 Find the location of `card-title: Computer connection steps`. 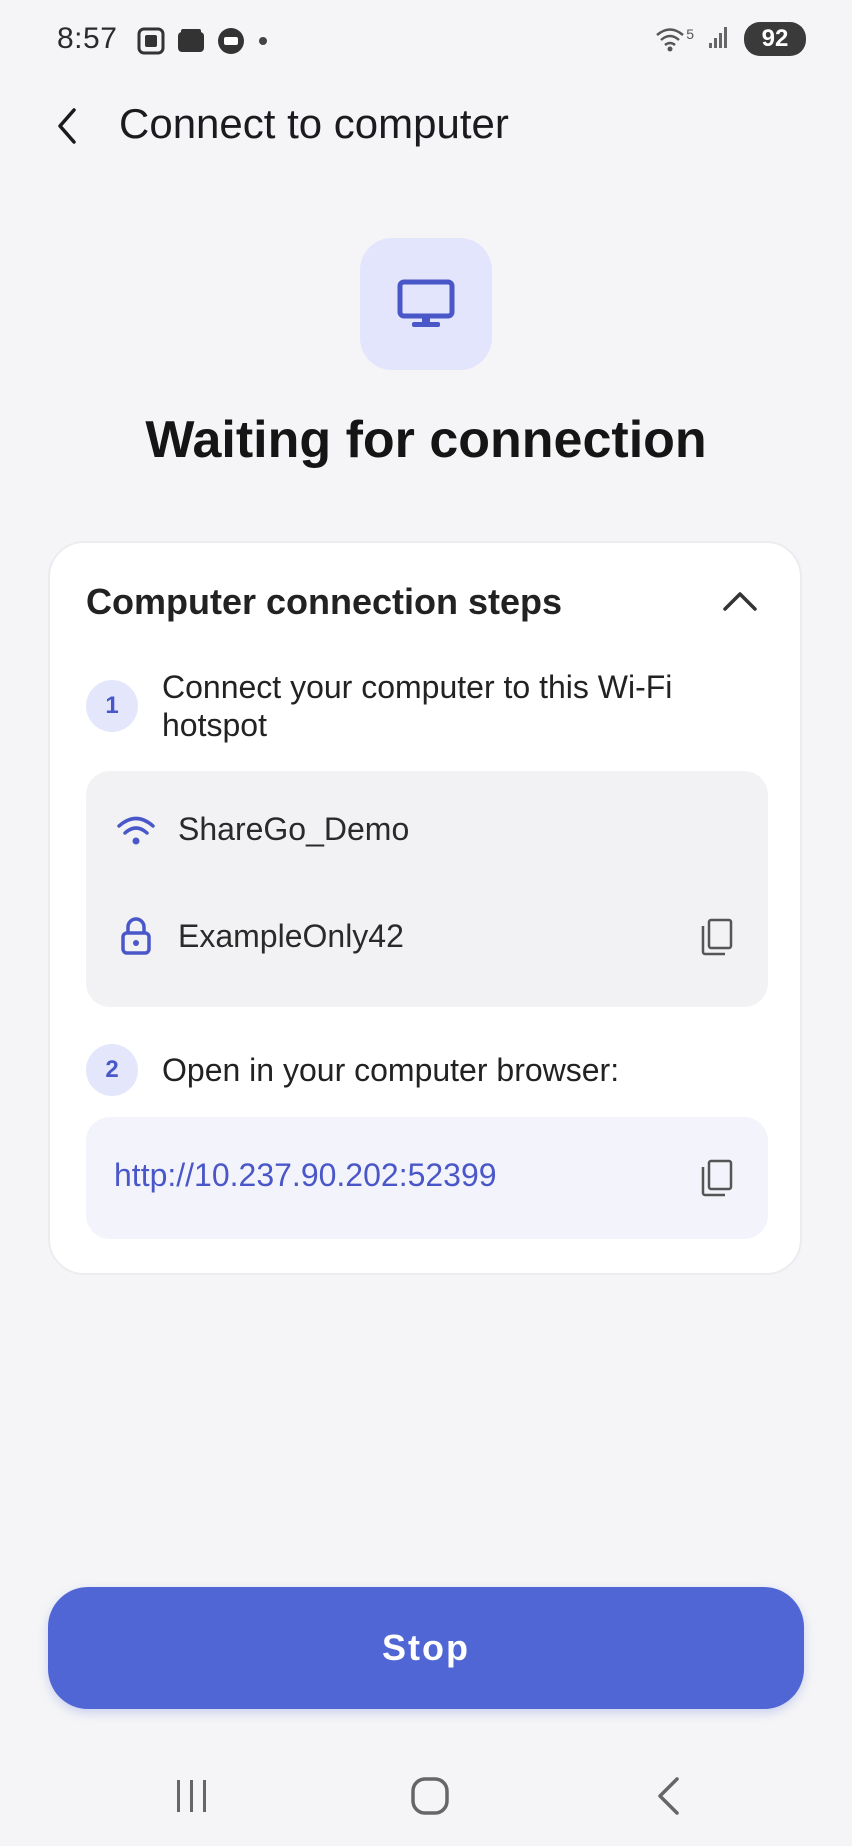

card-title: Computer connection steps is located at coordinates (324, 601).